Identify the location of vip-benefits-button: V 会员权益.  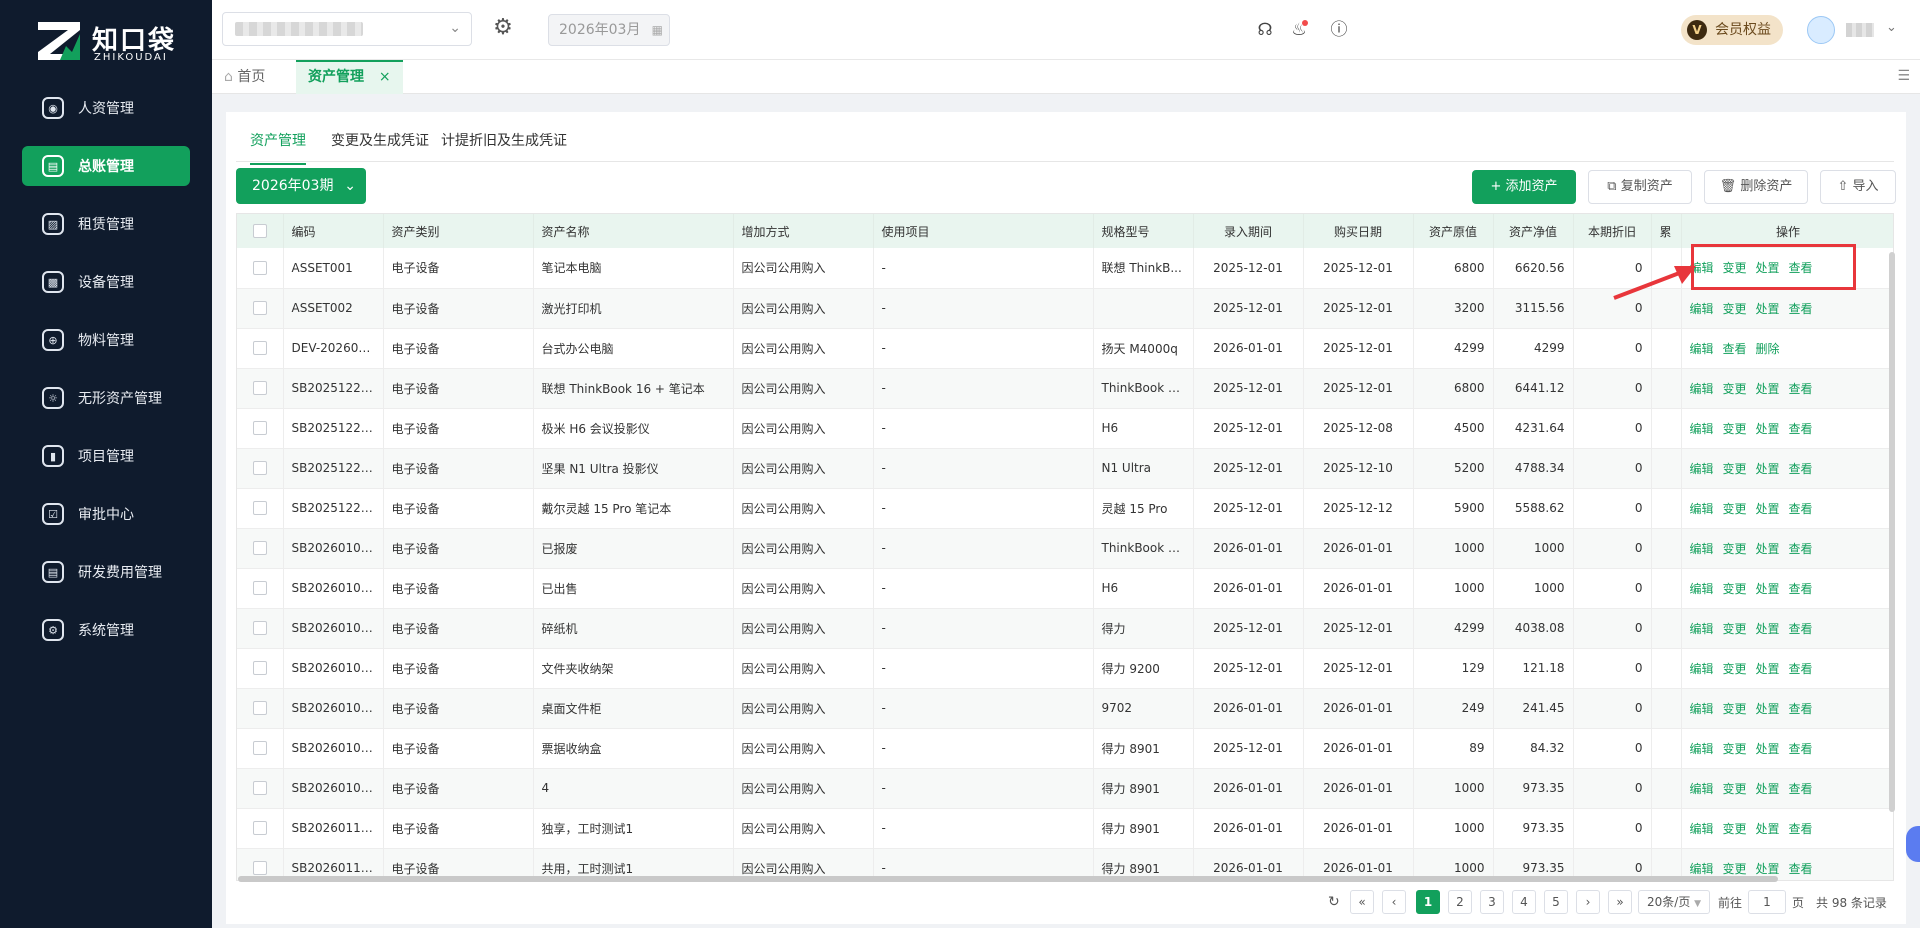
(1732, 30).